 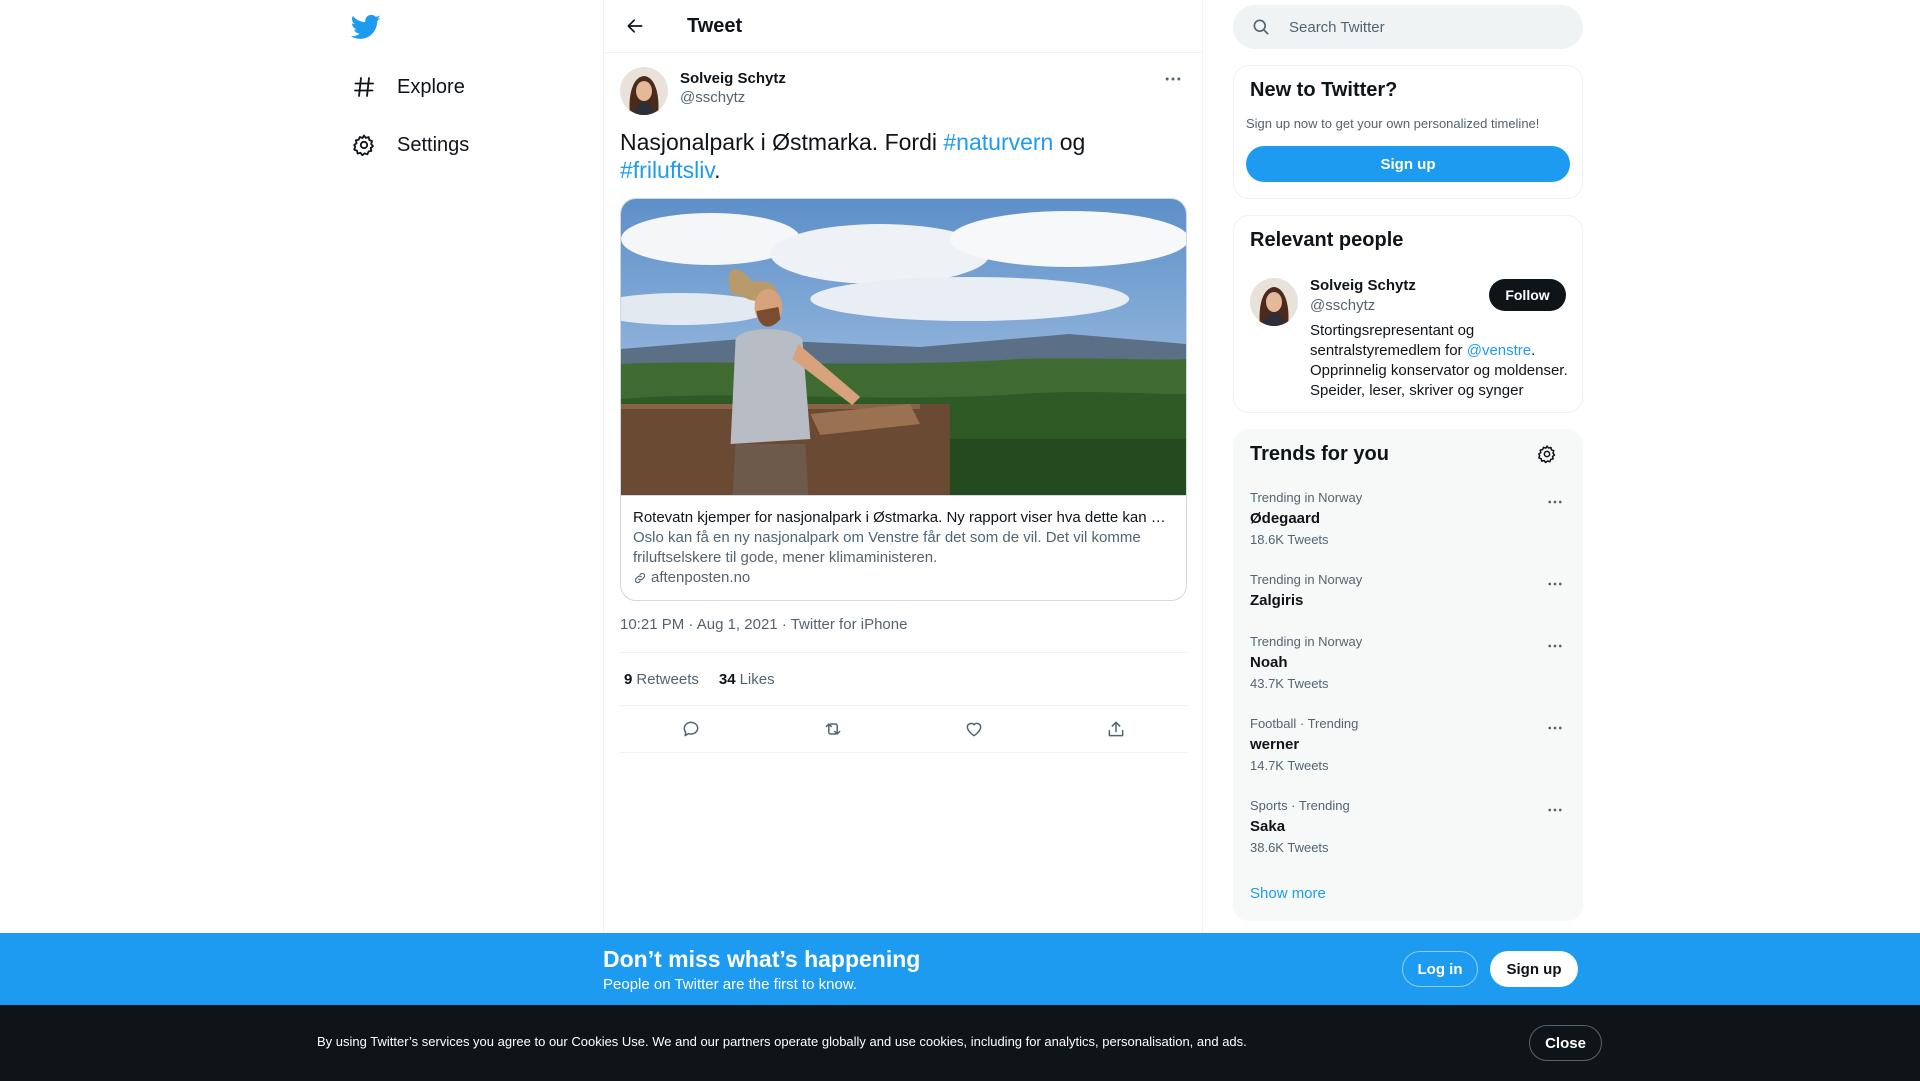 I want to click on author-handle: @sschytz, so click(x=733, y=97).